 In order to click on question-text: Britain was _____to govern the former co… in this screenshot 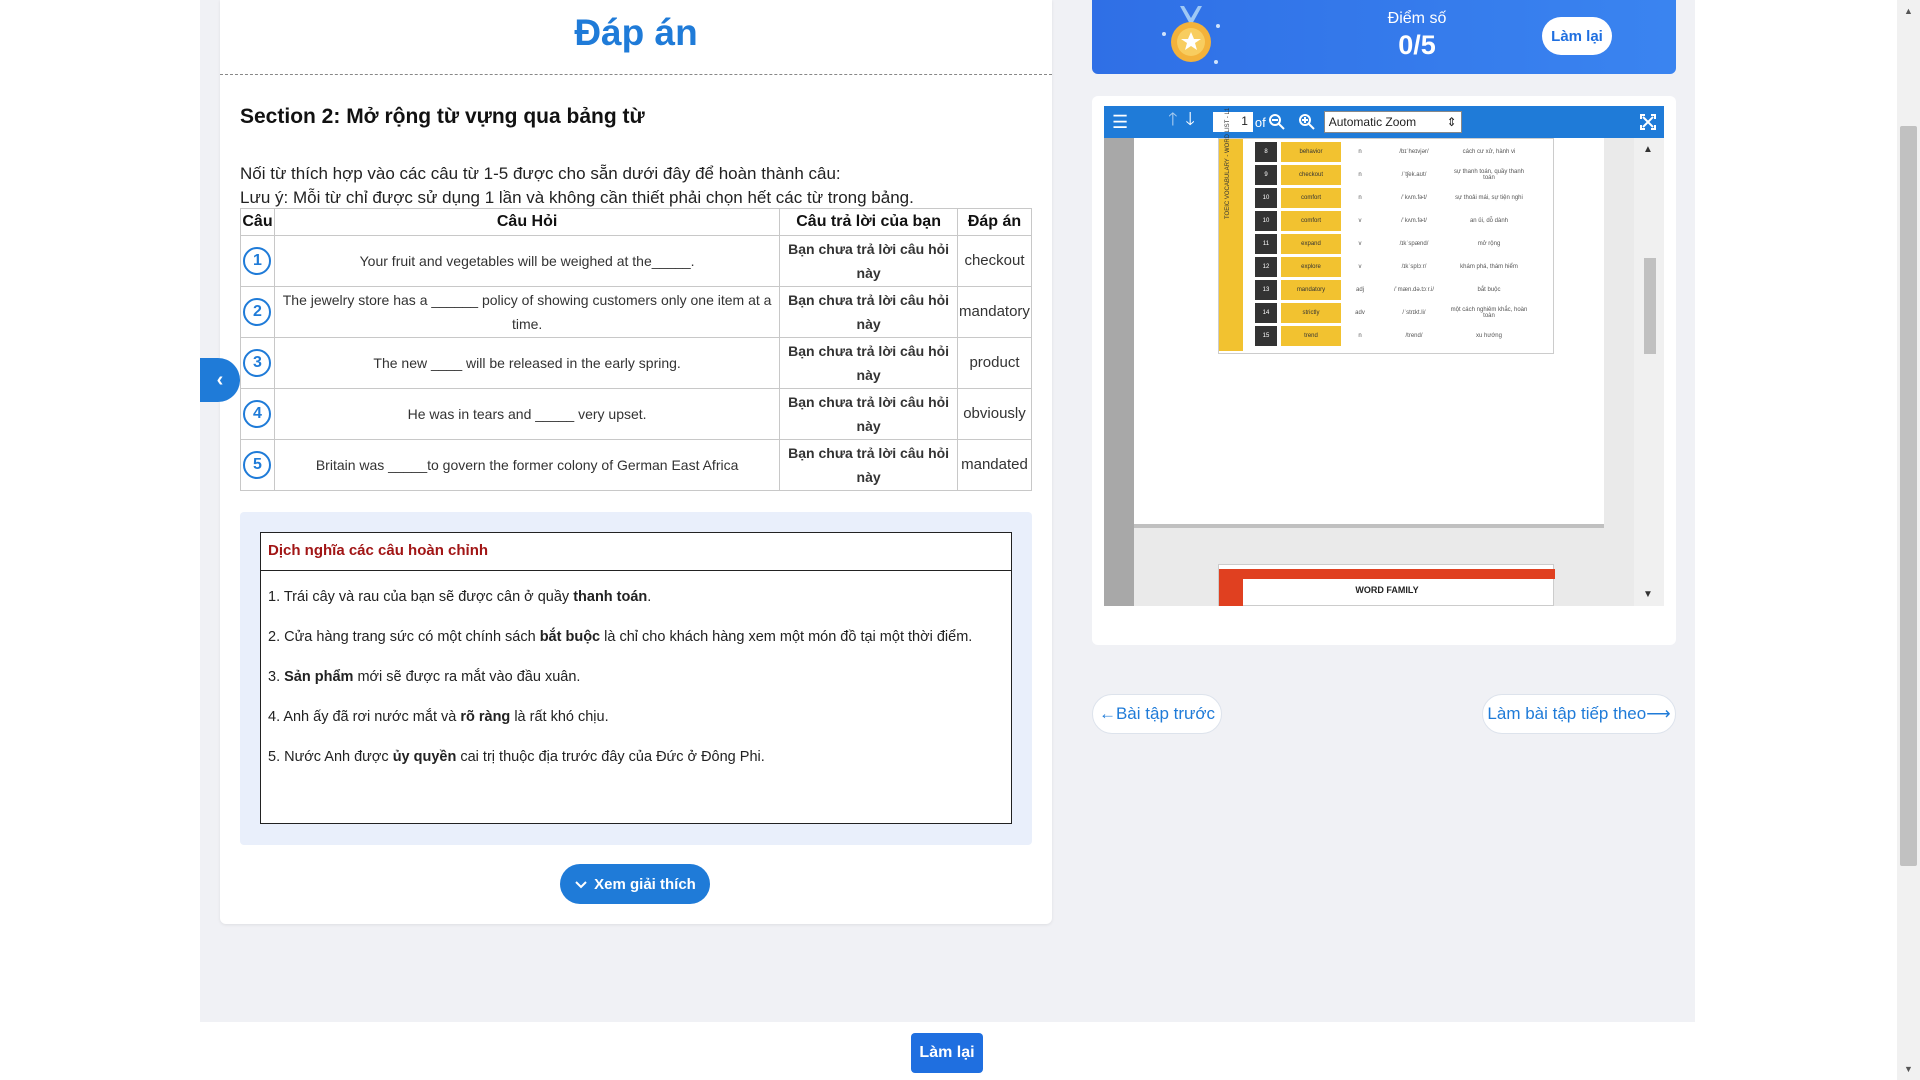, I will do `click(527, 465)`.